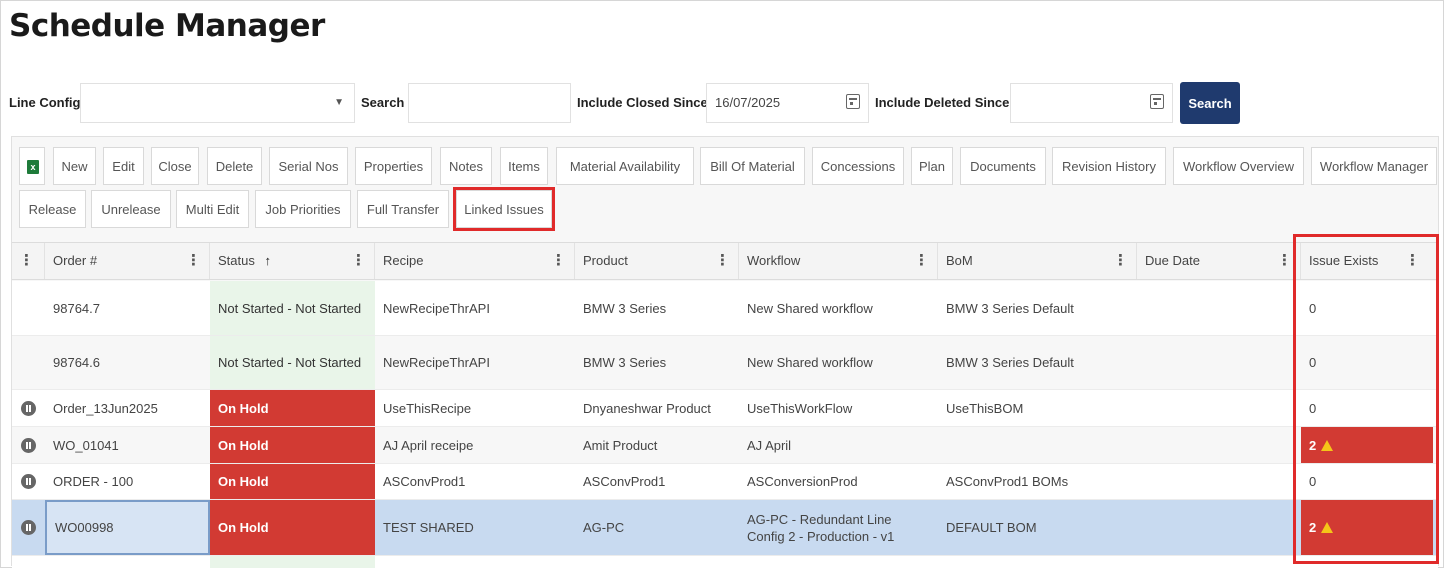 This screenshot has height=568, width=1444. I want to click on closed-since-date-input: 16/07/2025, so click(787, 103).